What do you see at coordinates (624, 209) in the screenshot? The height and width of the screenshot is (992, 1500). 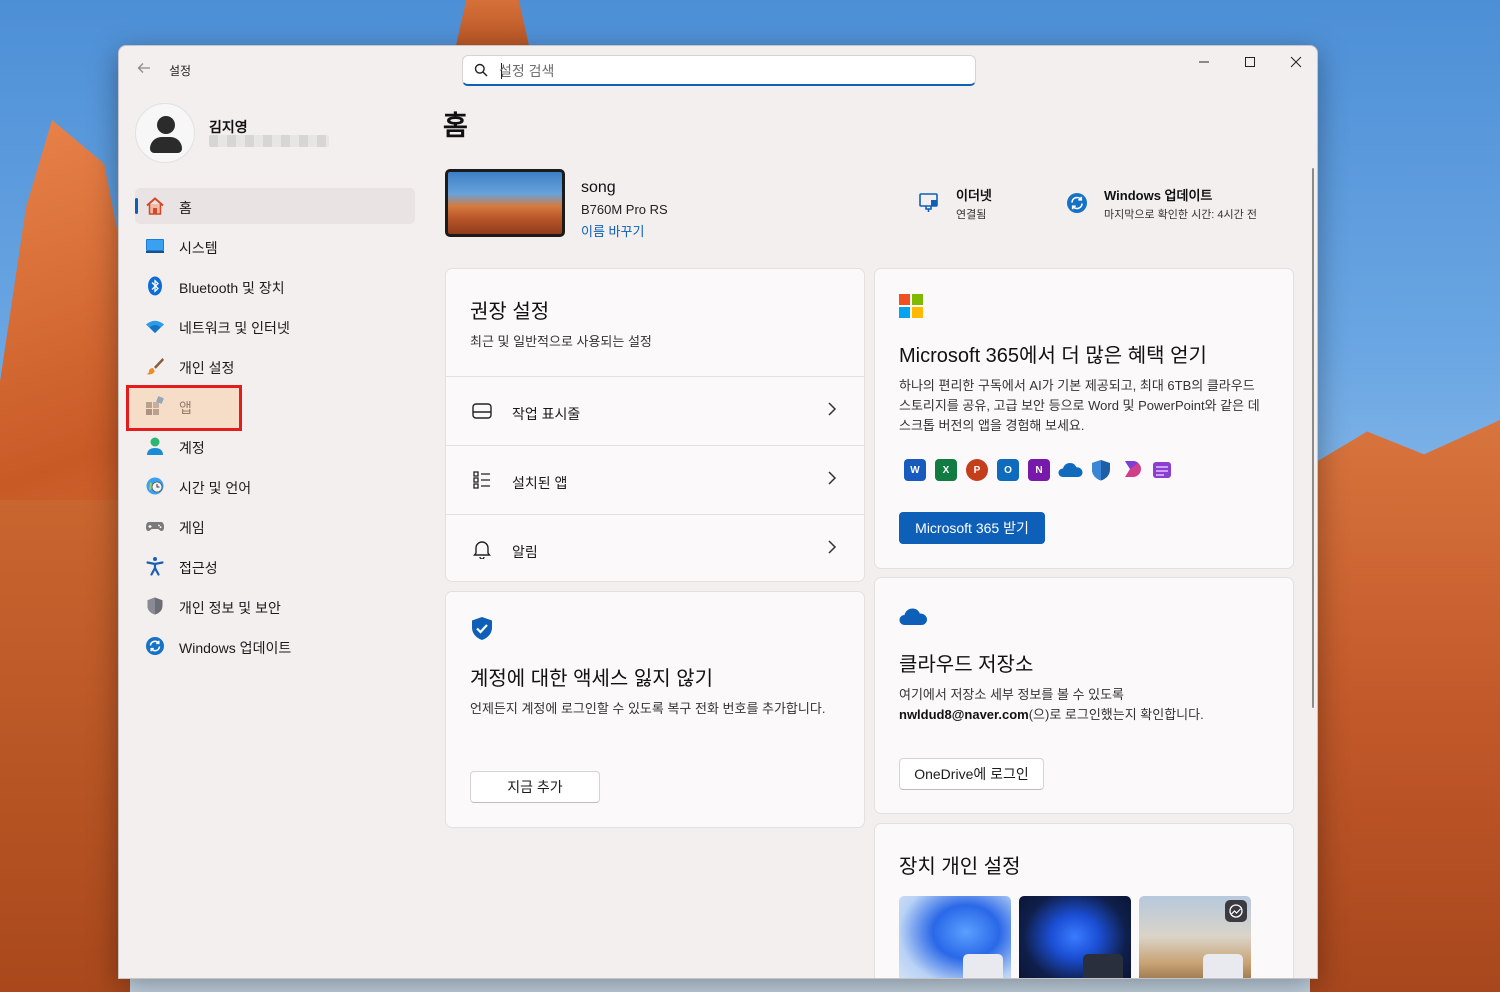 I see `device-model: B760M Pro RS` at bounding box center [624, 209].